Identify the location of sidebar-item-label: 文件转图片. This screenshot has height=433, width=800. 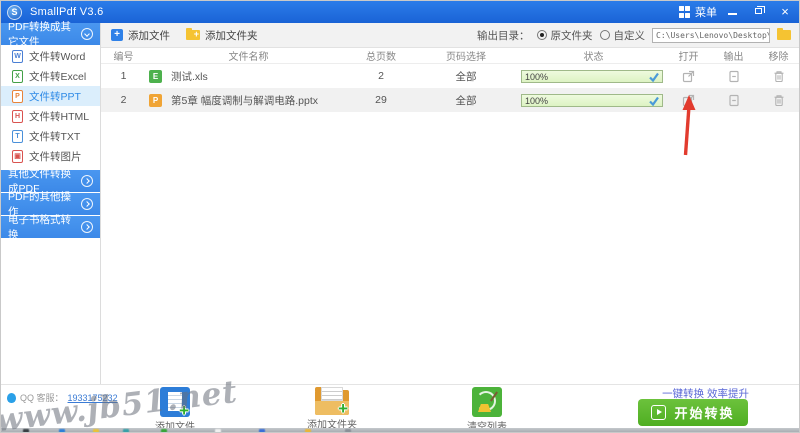
(55, 156).